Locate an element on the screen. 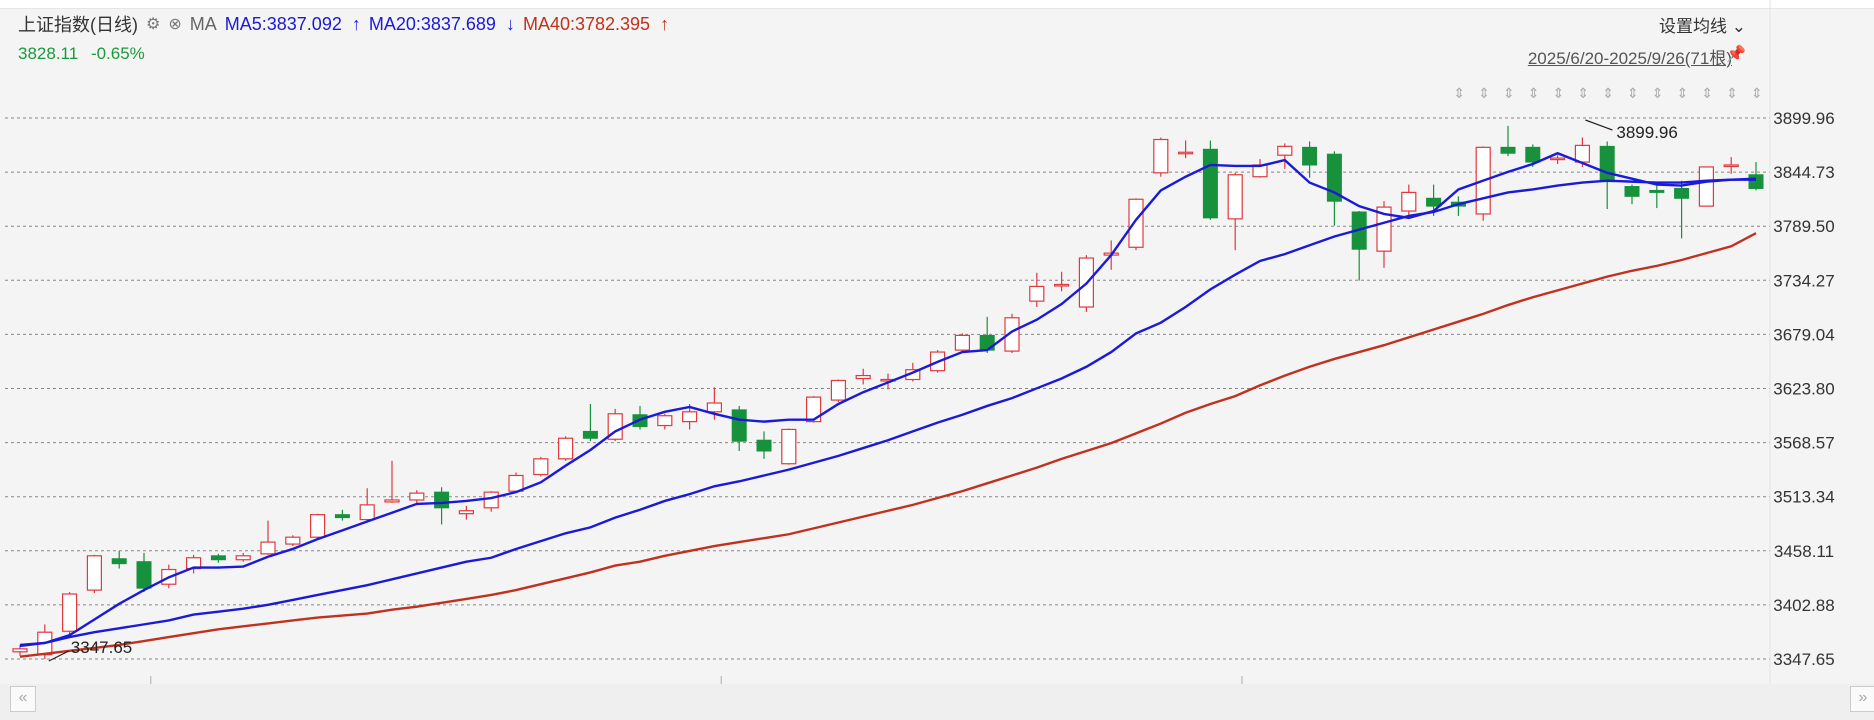 The height and width of the screenshot is (720, 1874). low-annotation: 3347.65 is located at coordinates (101, 647).